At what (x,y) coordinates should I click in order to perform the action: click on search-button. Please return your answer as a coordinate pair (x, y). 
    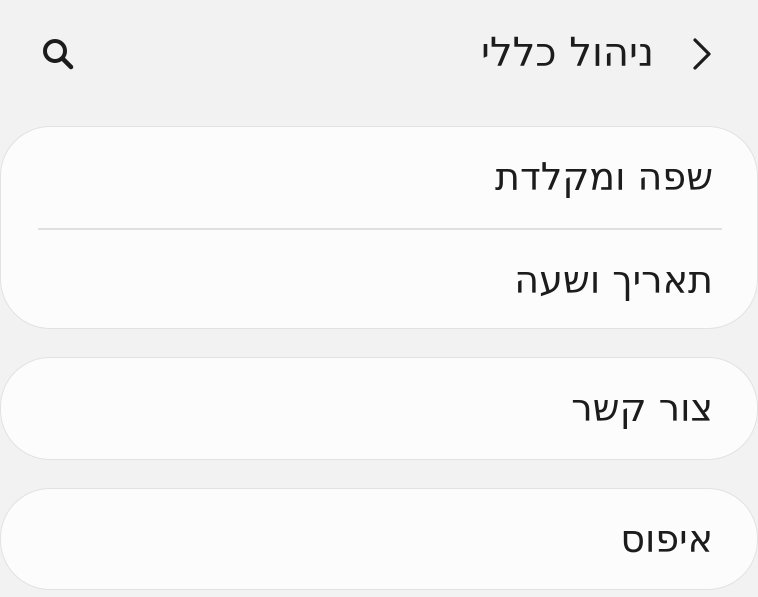
    Looking at the image, I should click on (58, 54).